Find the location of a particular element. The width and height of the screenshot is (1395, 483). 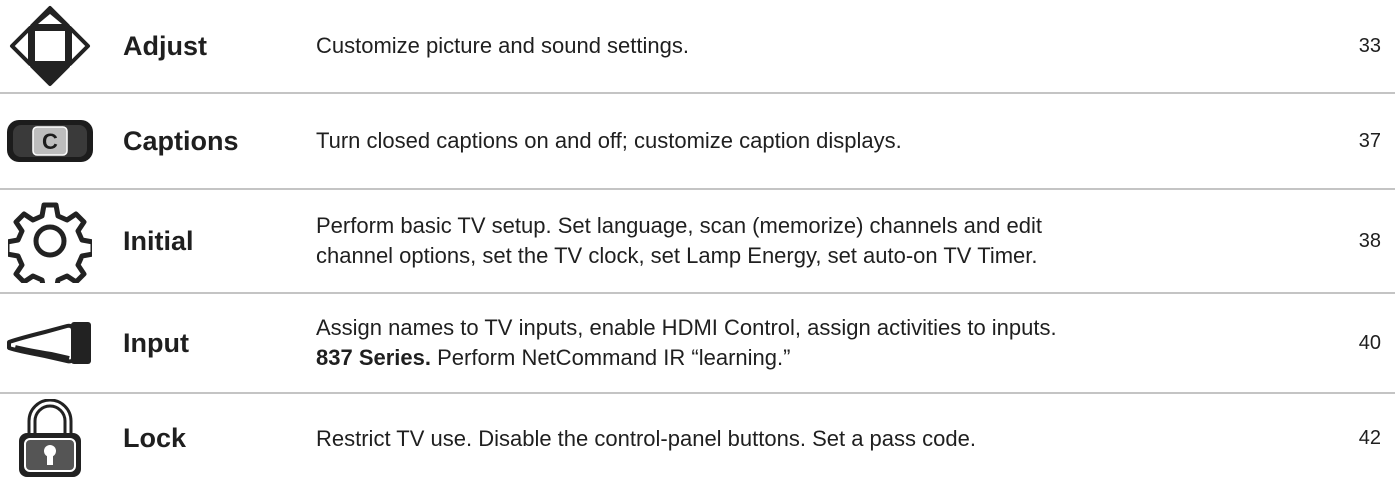

menu-page-captions: 37 is located at coordinates (1369, 140).